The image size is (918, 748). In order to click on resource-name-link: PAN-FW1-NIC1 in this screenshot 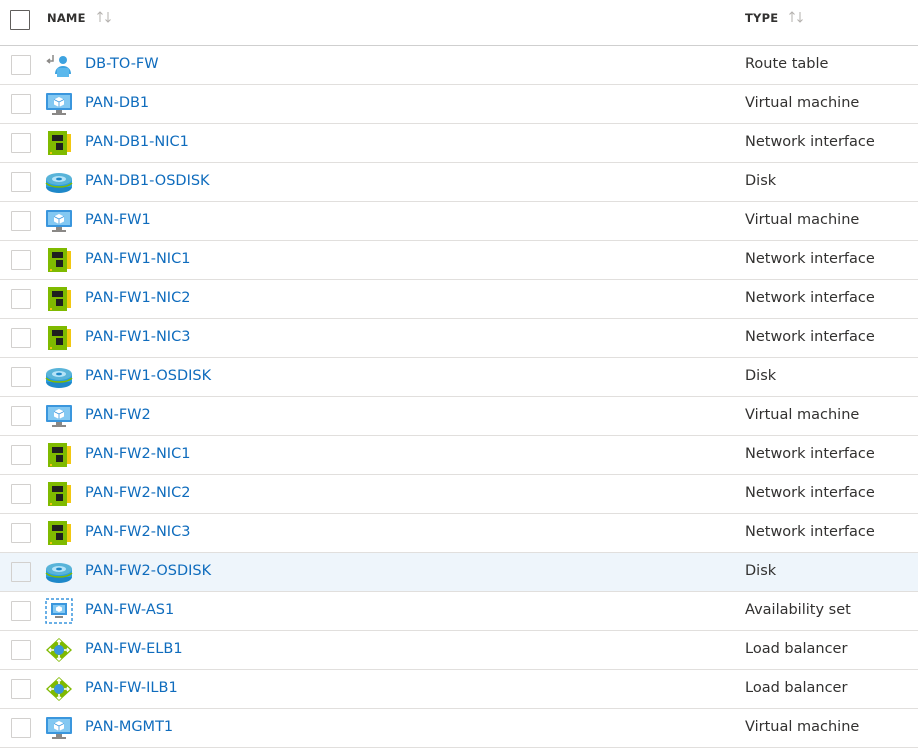, I will do `click(137, 259)`.